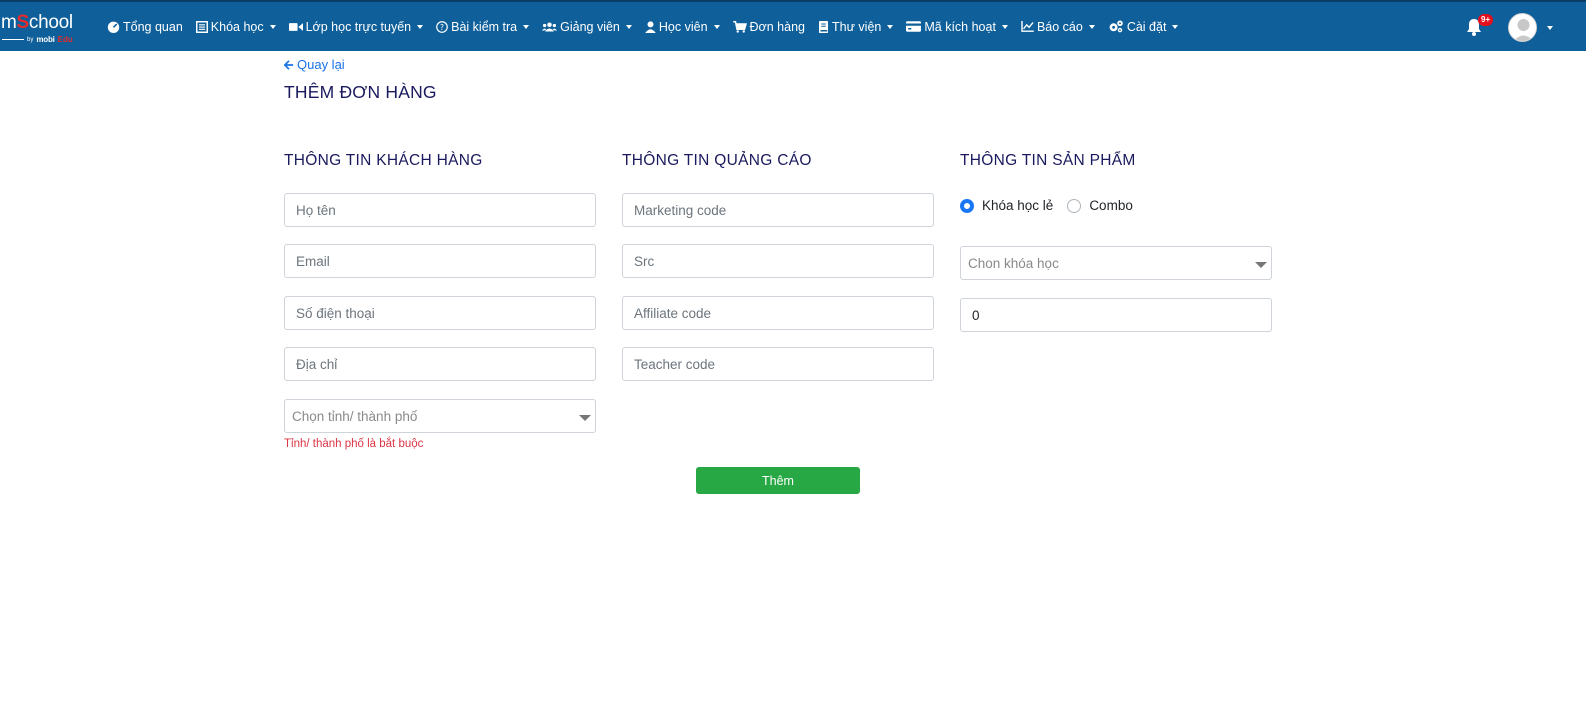 Image resolution: width=1586 pixels, height=714 pixels. I want to click on page-title: THÊM ĐƠN HÀNG, so click(360, 92).